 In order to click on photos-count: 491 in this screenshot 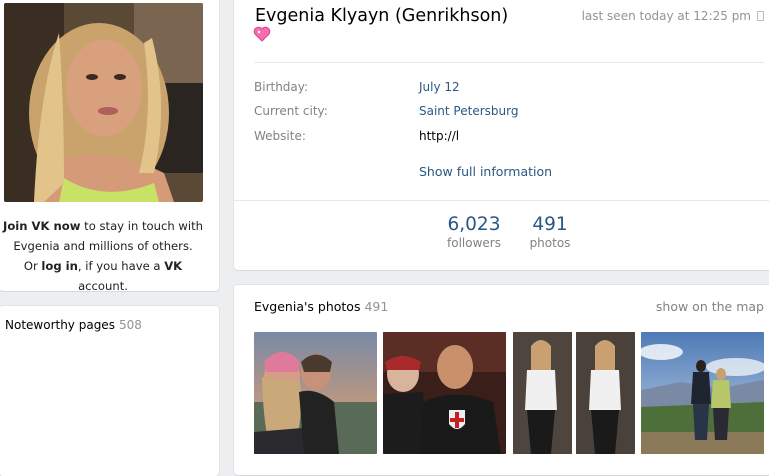, I will do `click(550, 224)`.